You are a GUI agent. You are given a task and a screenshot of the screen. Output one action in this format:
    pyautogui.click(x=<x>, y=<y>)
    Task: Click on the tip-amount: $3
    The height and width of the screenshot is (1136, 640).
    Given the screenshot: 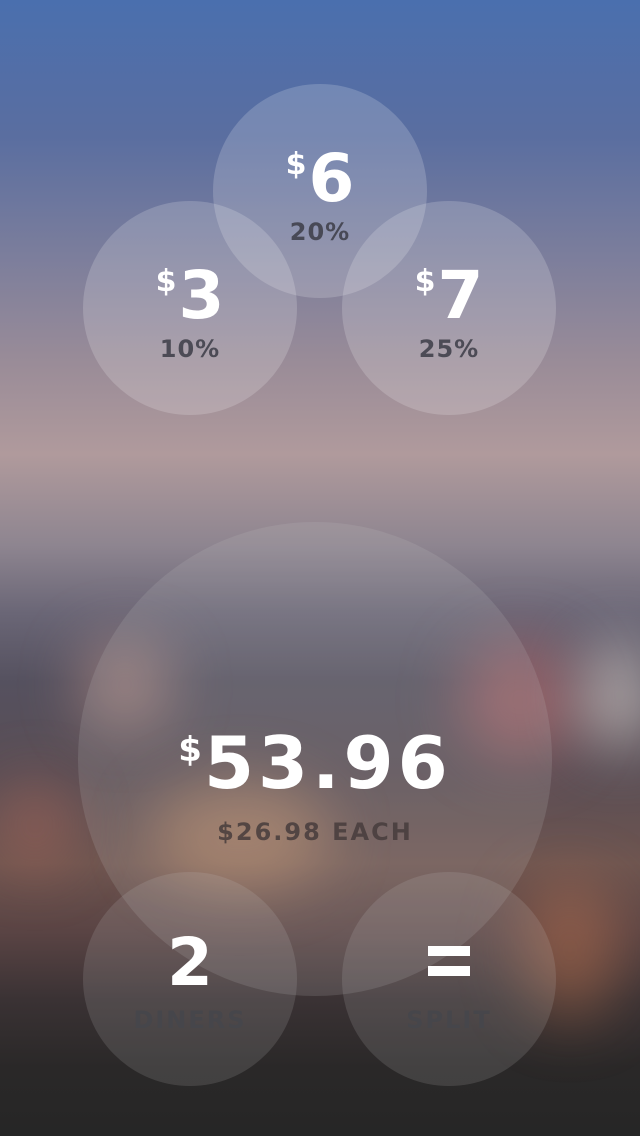 What is the action you would take?
    pyautogui.click(x=190, y=296)
    